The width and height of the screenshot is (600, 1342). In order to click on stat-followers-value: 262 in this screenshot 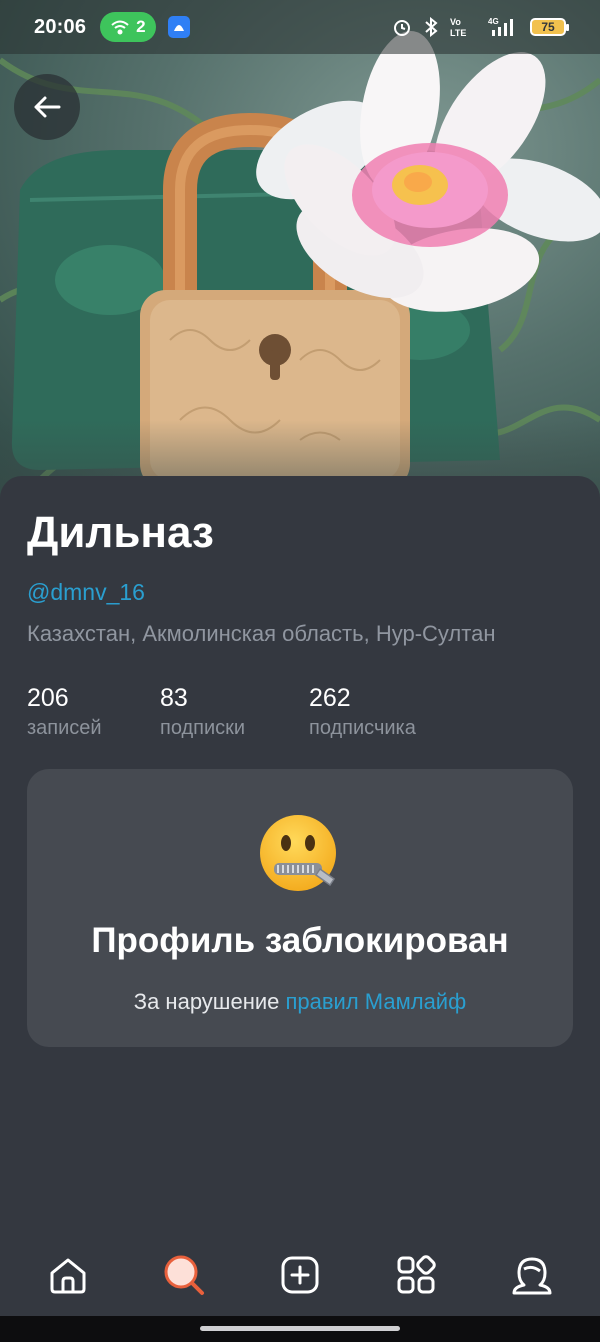, I will do `click(330, 698)`.